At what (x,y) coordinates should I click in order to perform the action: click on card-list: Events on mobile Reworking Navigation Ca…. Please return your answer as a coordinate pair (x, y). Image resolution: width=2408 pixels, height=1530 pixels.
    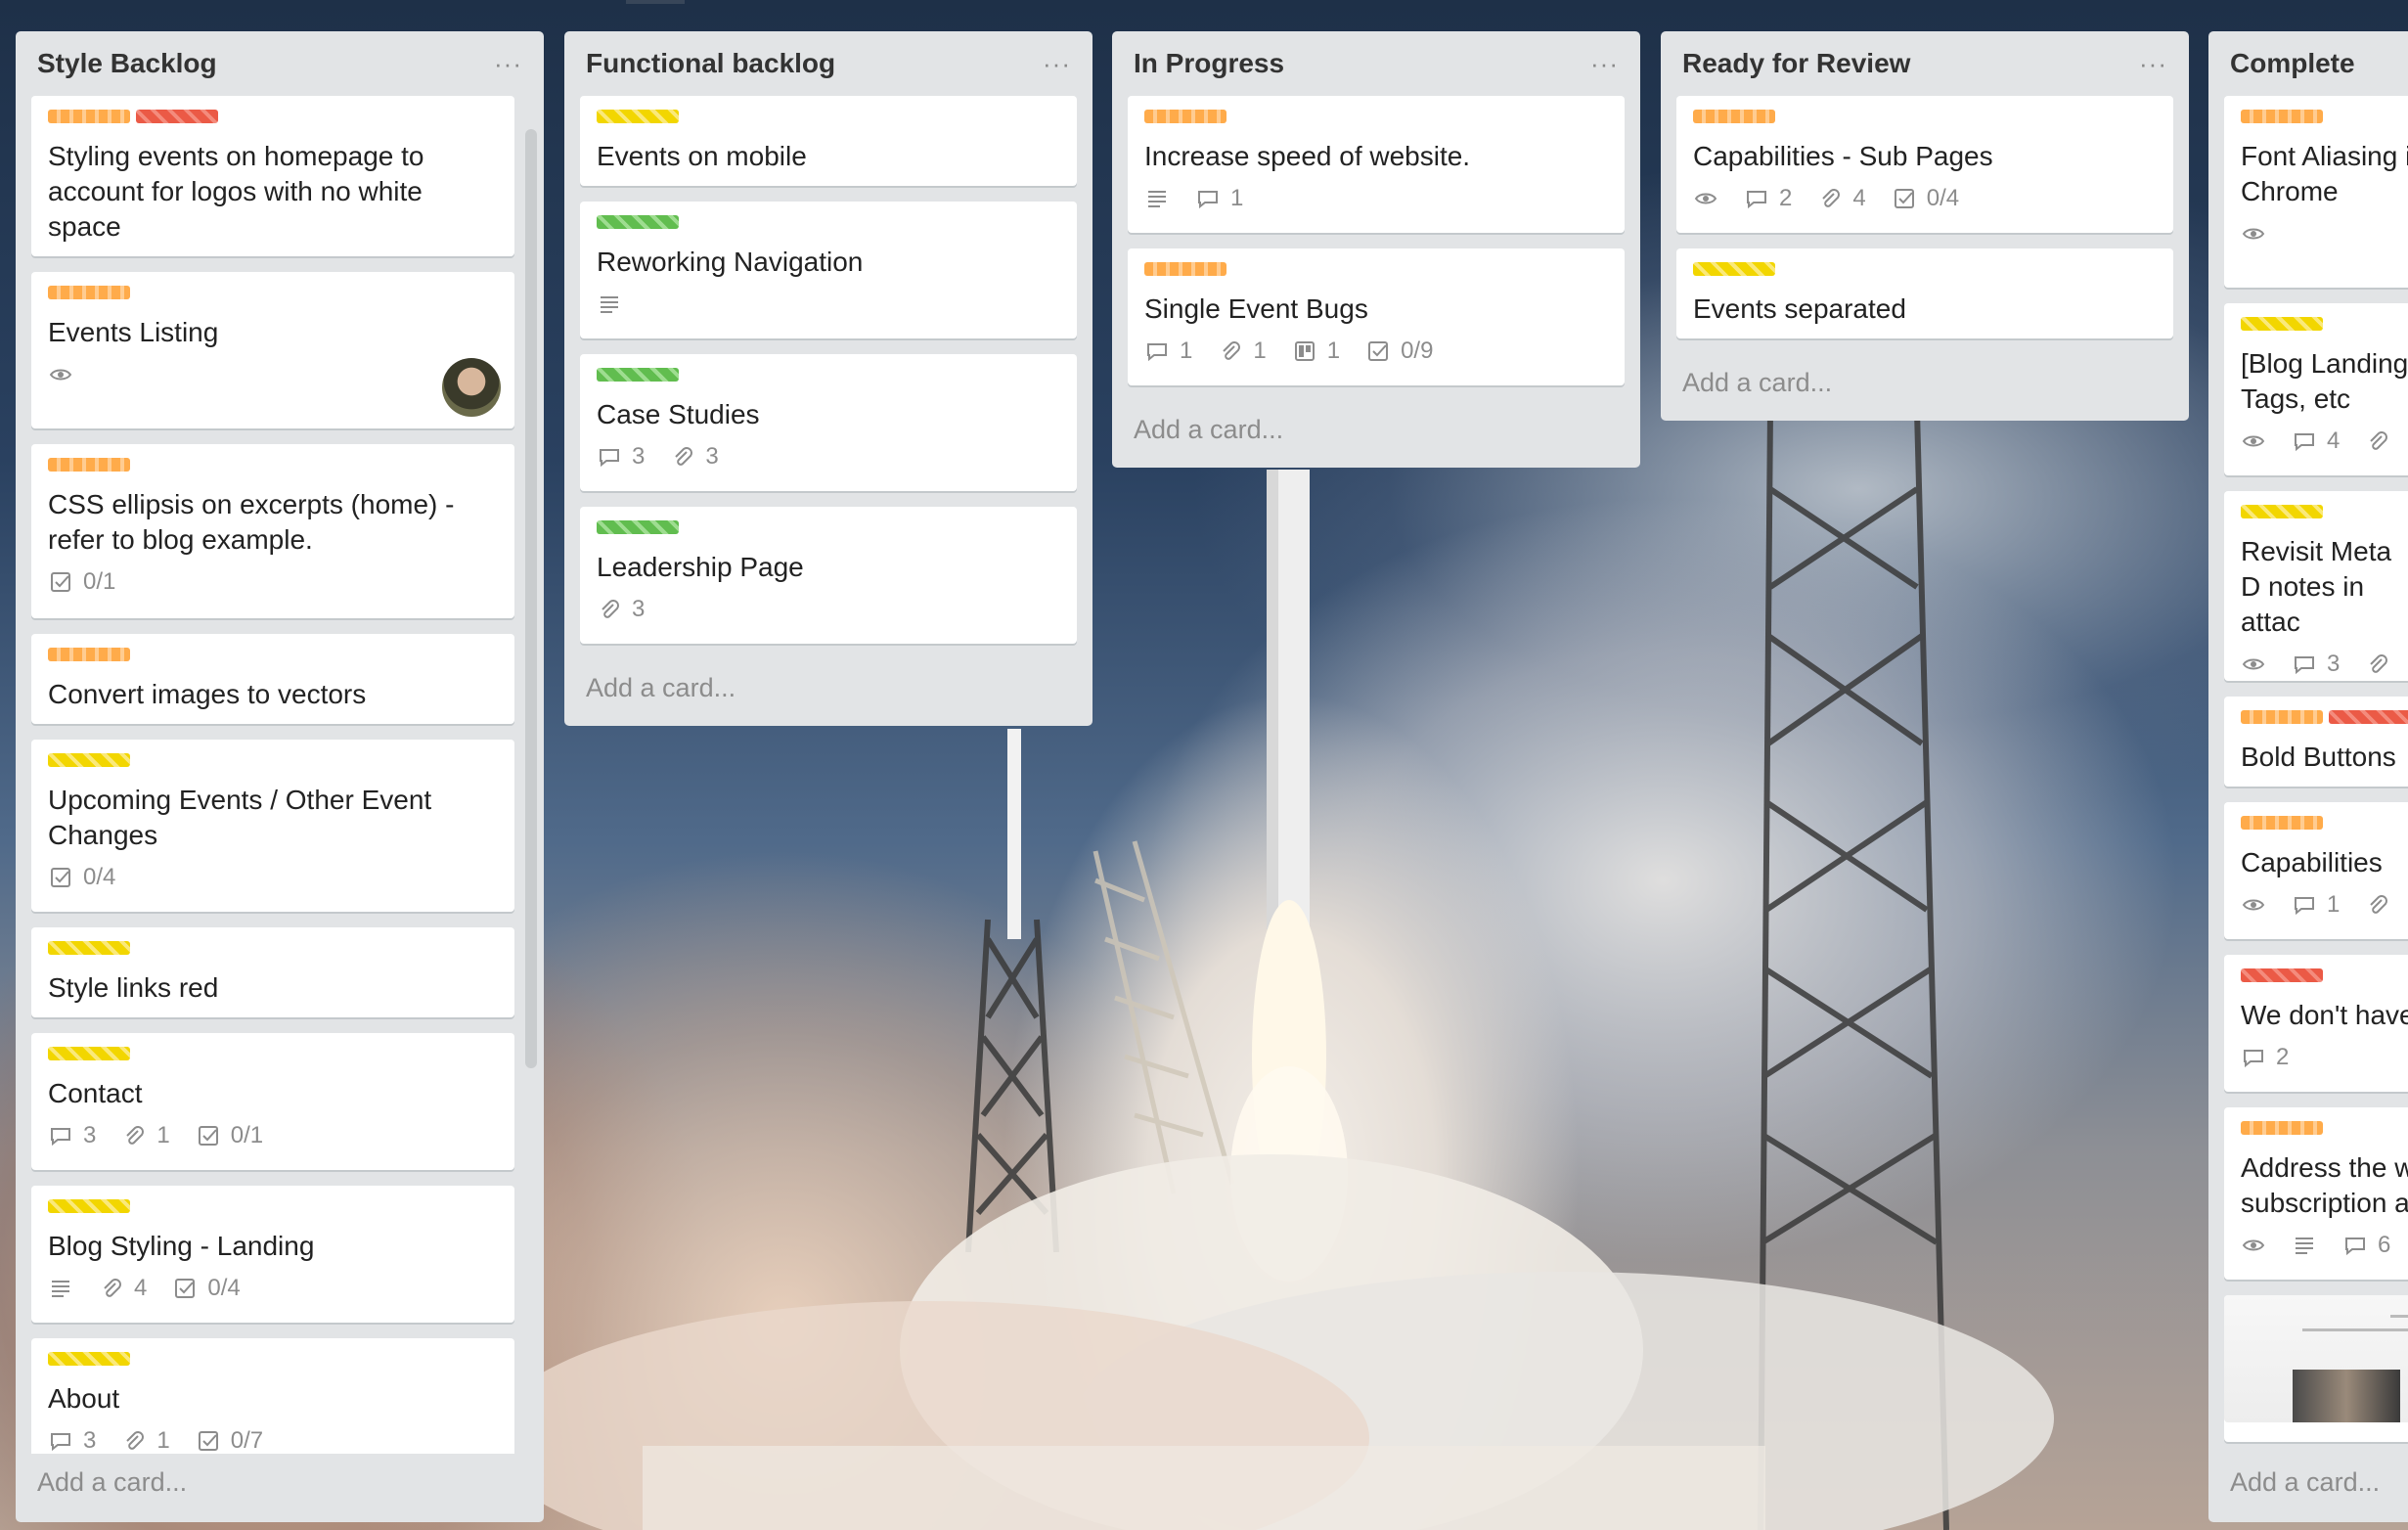
    Looking at the image, I should click on (828, 370).